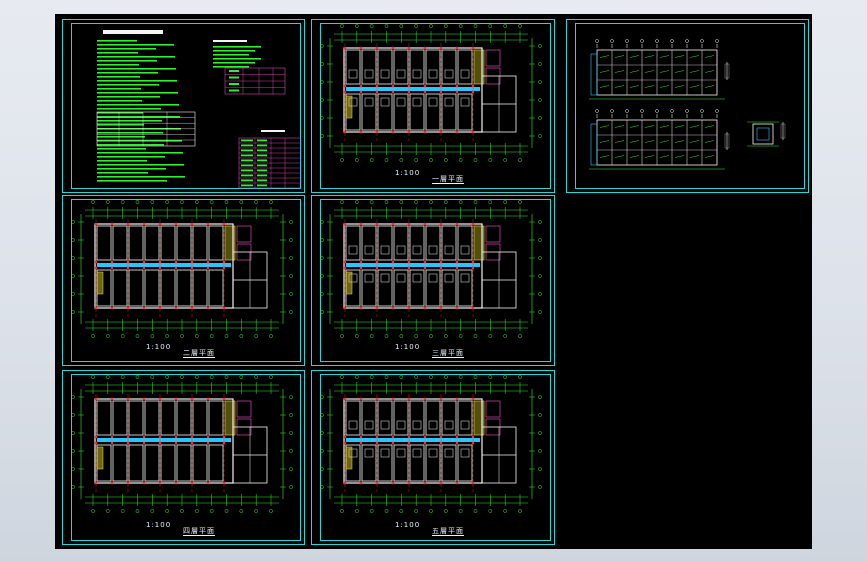  I want to click on floor-plan-sheet-2: 1:100 二層平面, so click(183, 280).